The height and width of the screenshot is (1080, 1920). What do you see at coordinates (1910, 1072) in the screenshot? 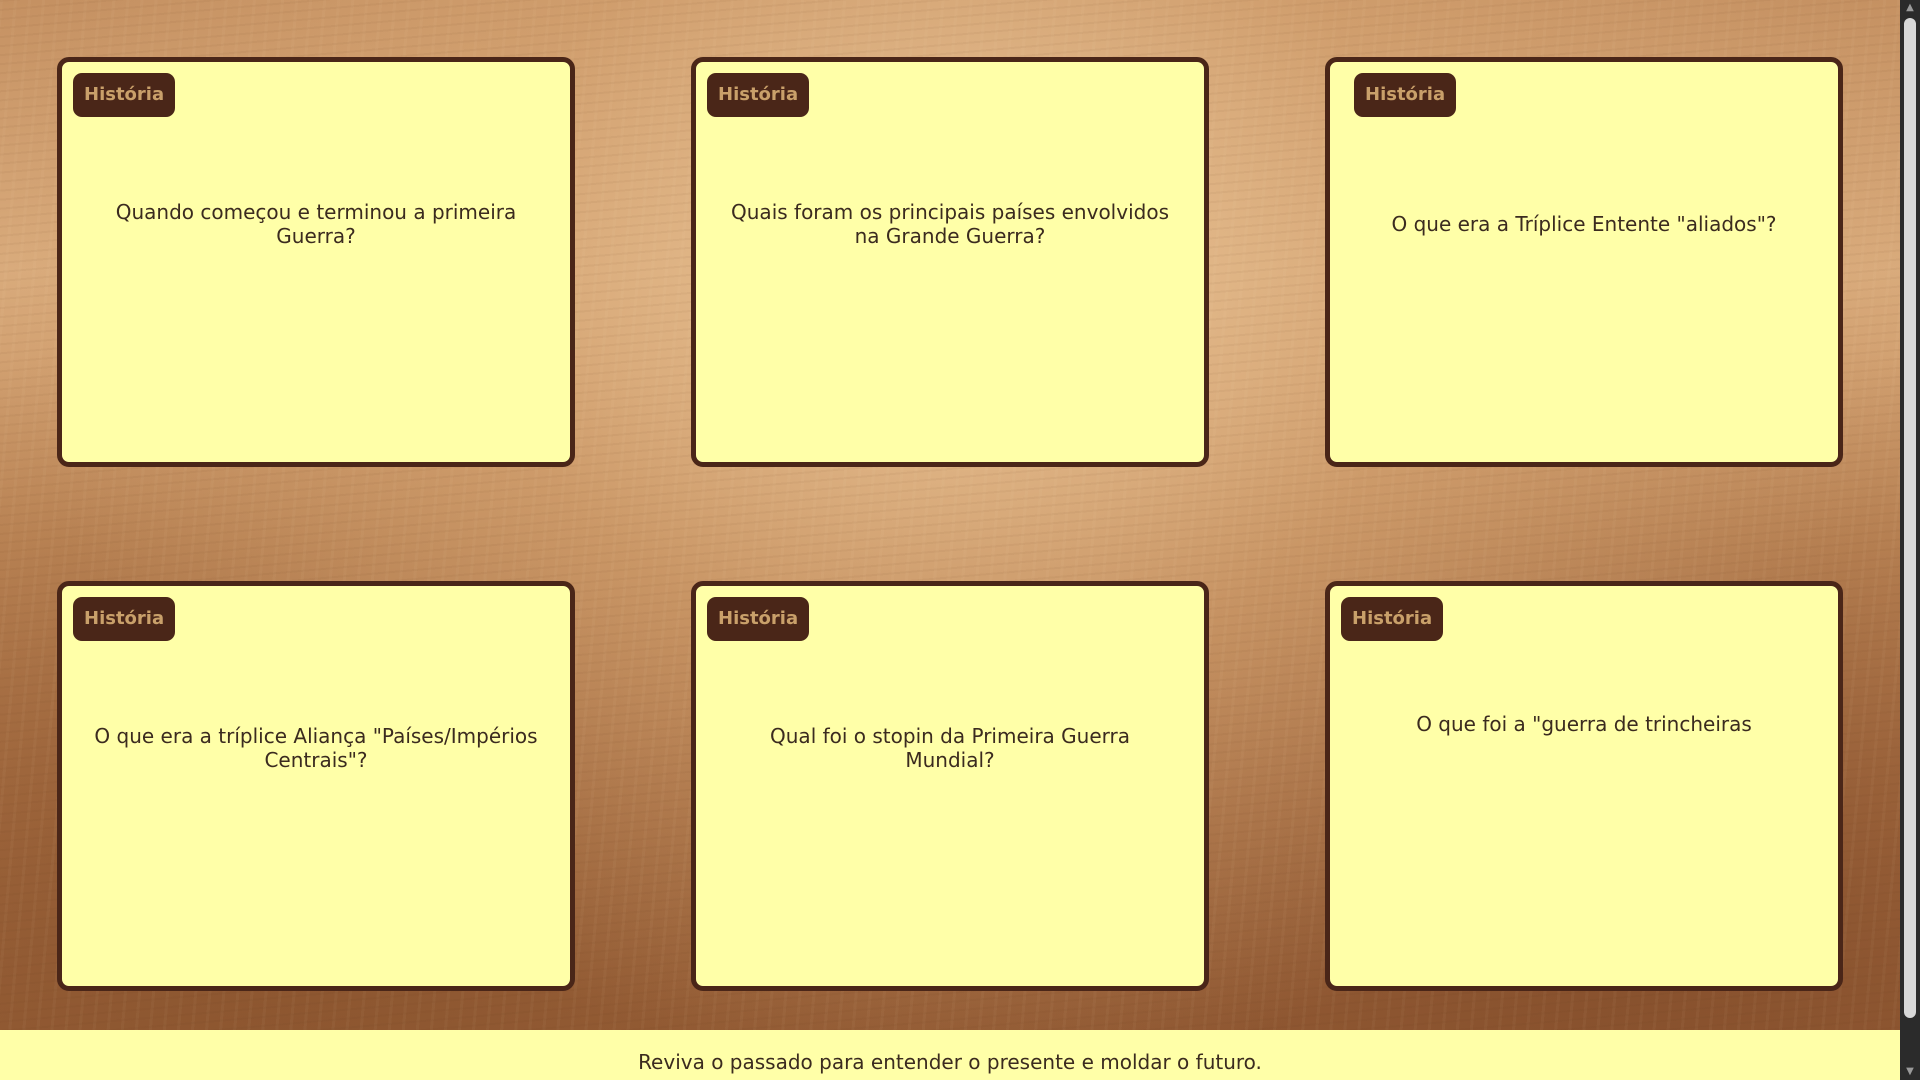
I see `chevron-down-icon: ▼` at bounding box center [1910, 1072].